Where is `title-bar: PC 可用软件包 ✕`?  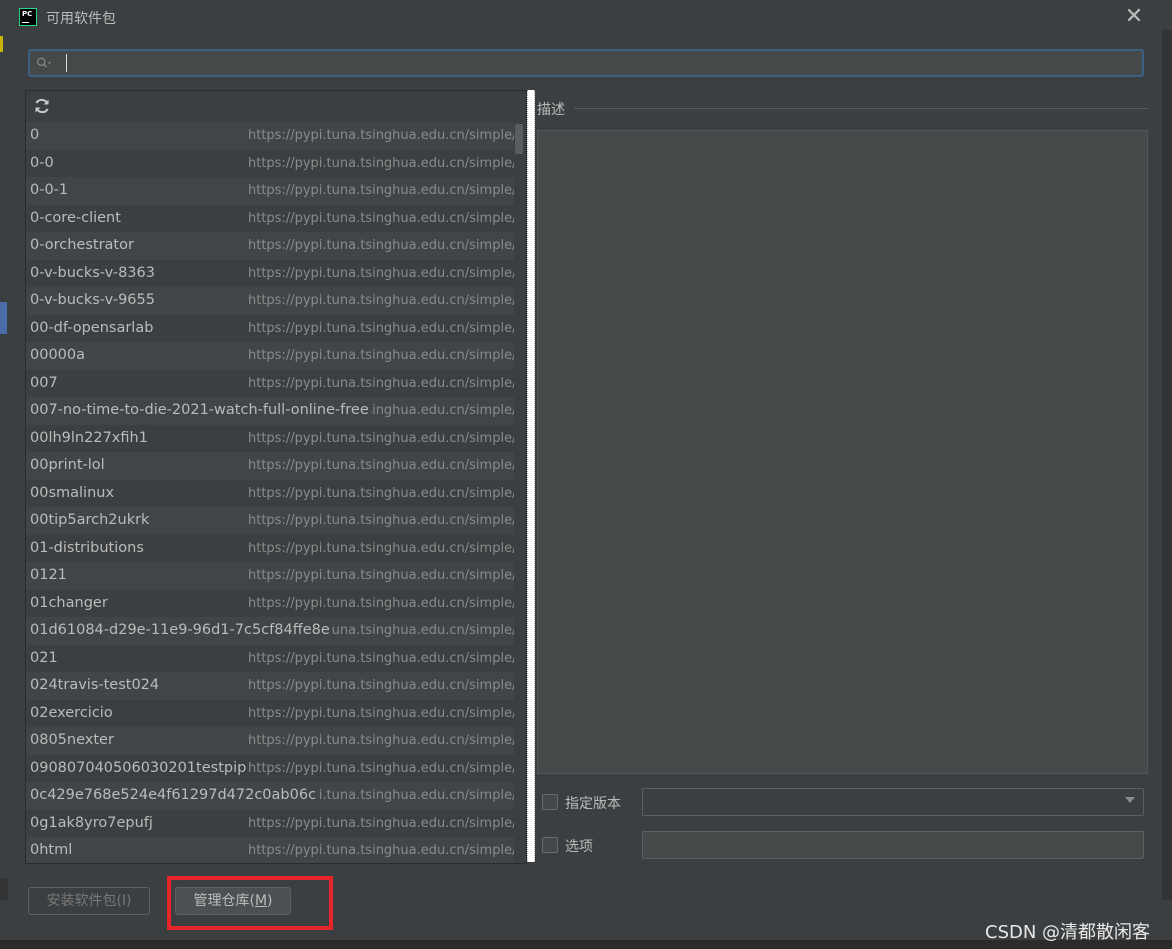 title-bar: PC 可用软件包 ✕ is located at coordinates (586, 18).